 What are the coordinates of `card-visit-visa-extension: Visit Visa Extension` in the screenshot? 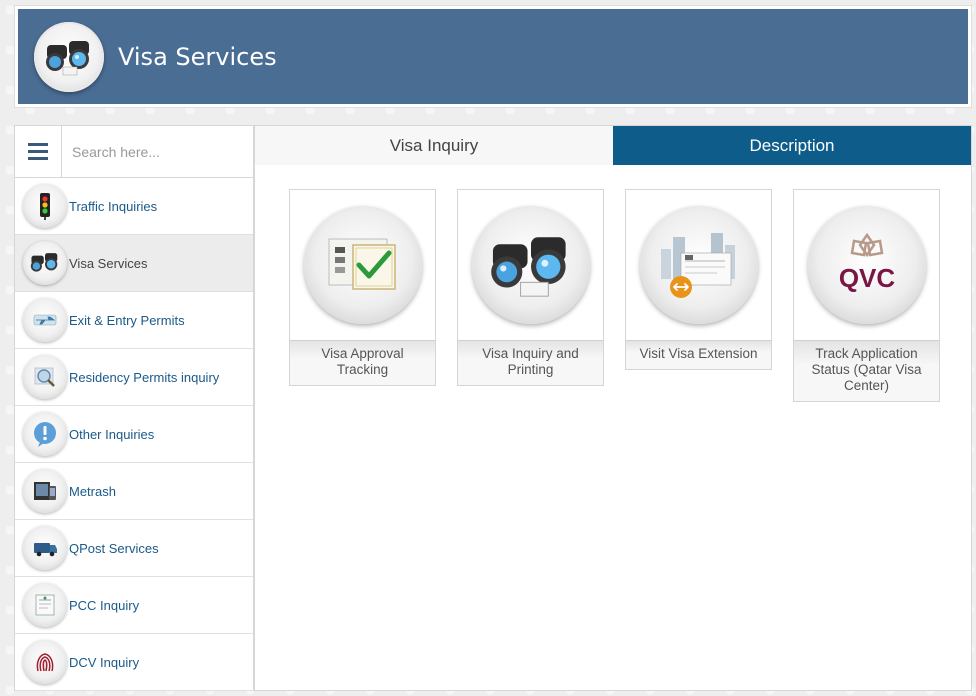 It's located at (698, 279).